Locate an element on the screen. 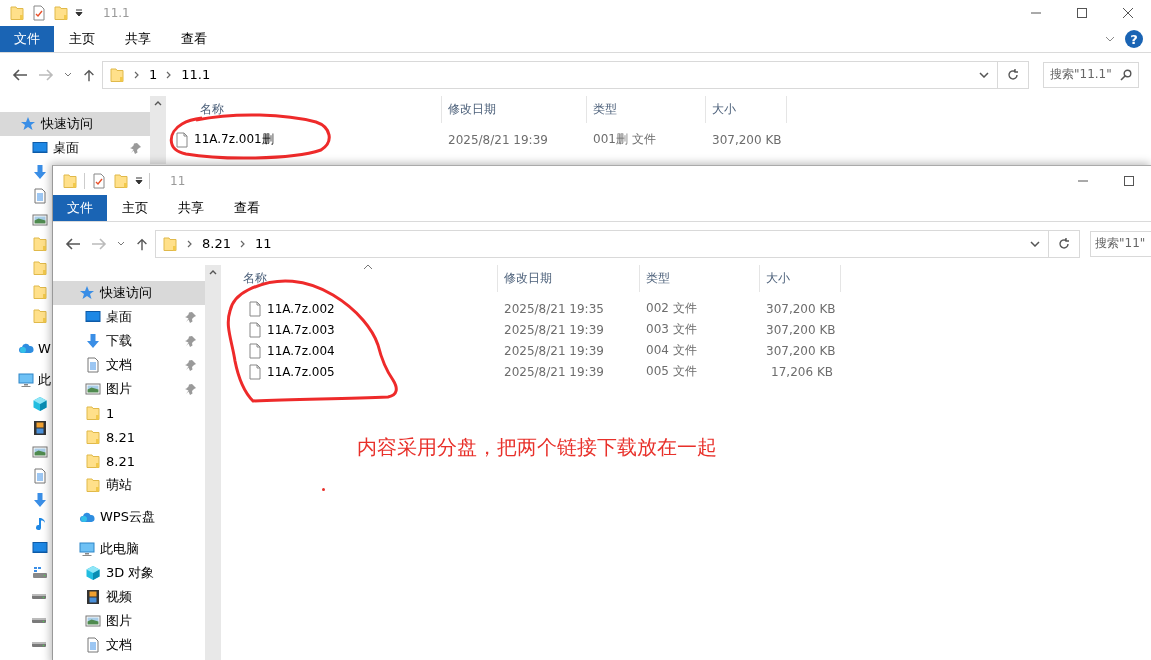  table-cell-text: 2025/8/21 19:35 is located at coordinates (554, 308).